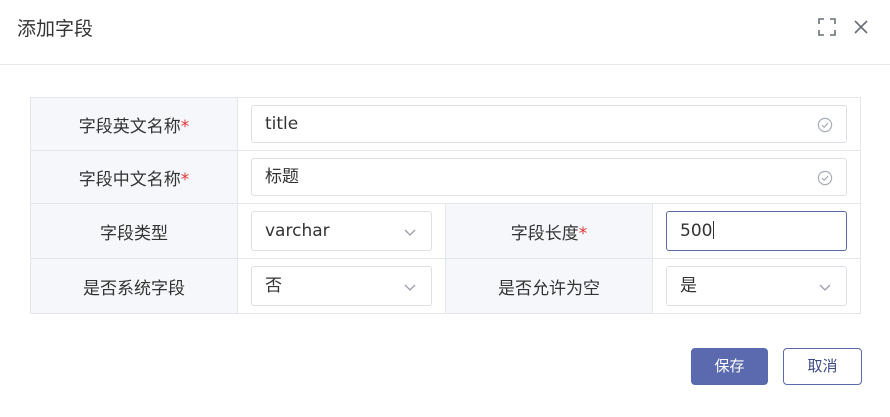 Image resolution: width=890 pixels, height=417 pixels. Describe the element at coordinates (549, 231) in the screenshot. I see `field-length-label: 字段长度*` at that location.